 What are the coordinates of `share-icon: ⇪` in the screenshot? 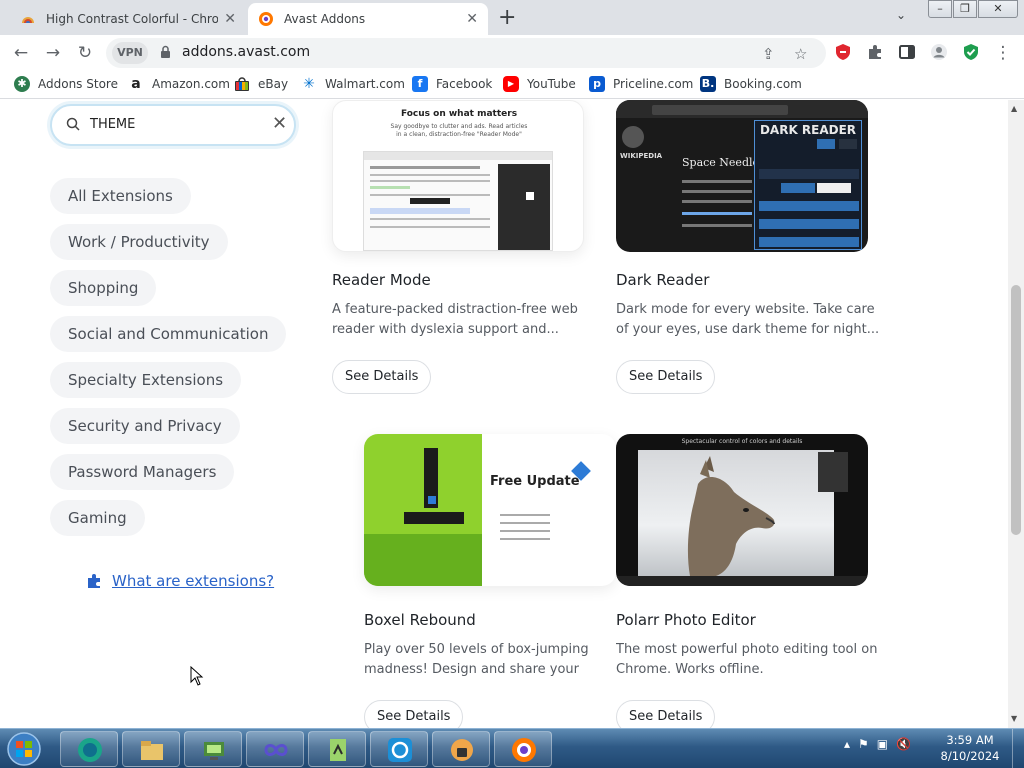 It's located at (768, 54).